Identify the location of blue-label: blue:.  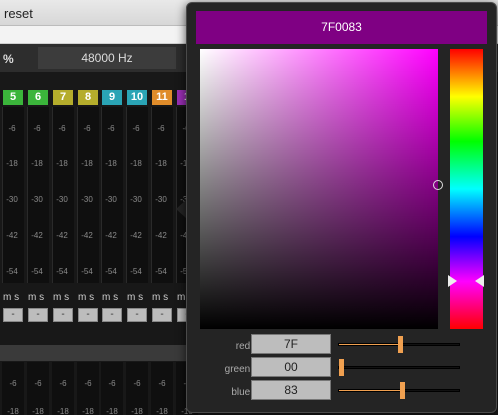
(242, 392).